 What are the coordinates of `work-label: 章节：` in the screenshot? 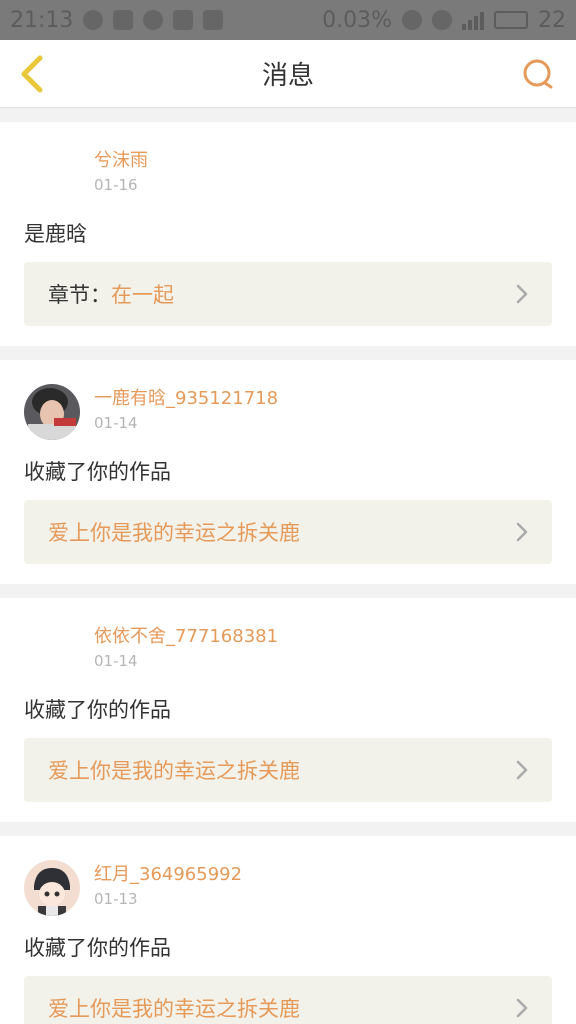 It's located at (79, 295).